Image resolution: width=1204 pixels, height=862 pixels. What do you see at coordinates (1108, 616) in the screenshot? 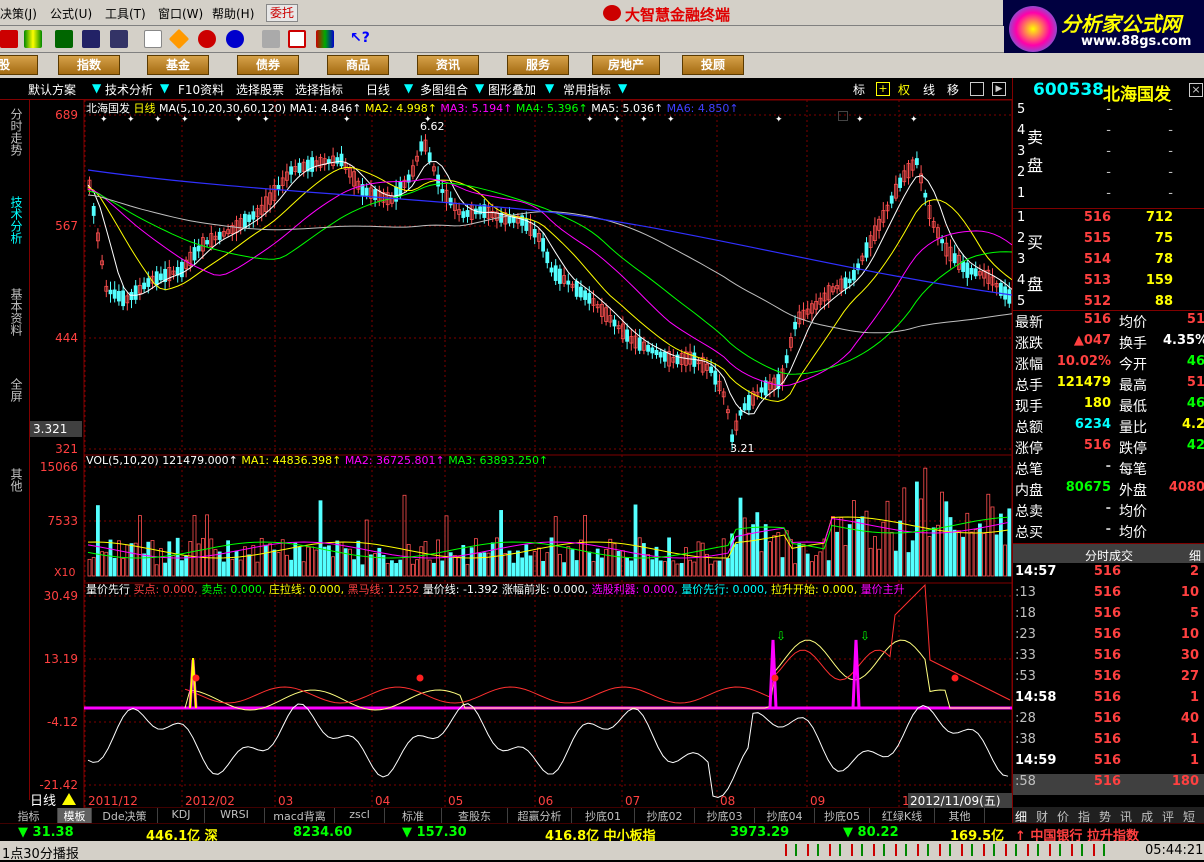
I see `tick-row: :18 516 5` at bounding box center [1108, 616].